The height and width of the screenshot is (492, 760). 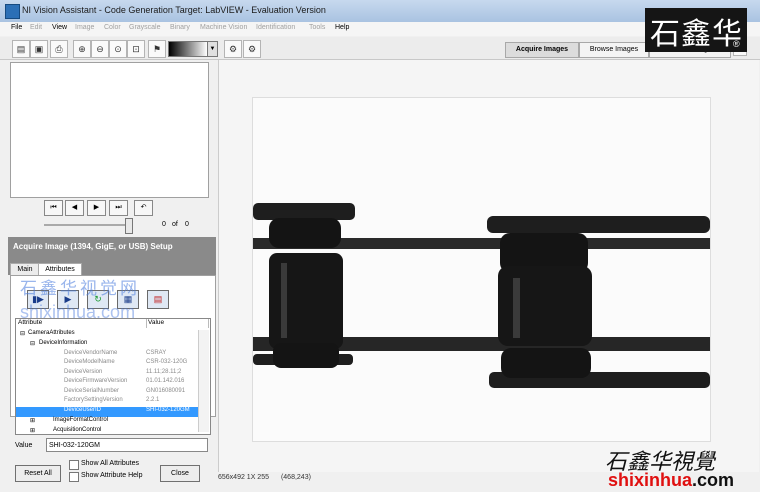 I want to click on tab-acquire-images: Acquire Images, so click(x=542, y=50).